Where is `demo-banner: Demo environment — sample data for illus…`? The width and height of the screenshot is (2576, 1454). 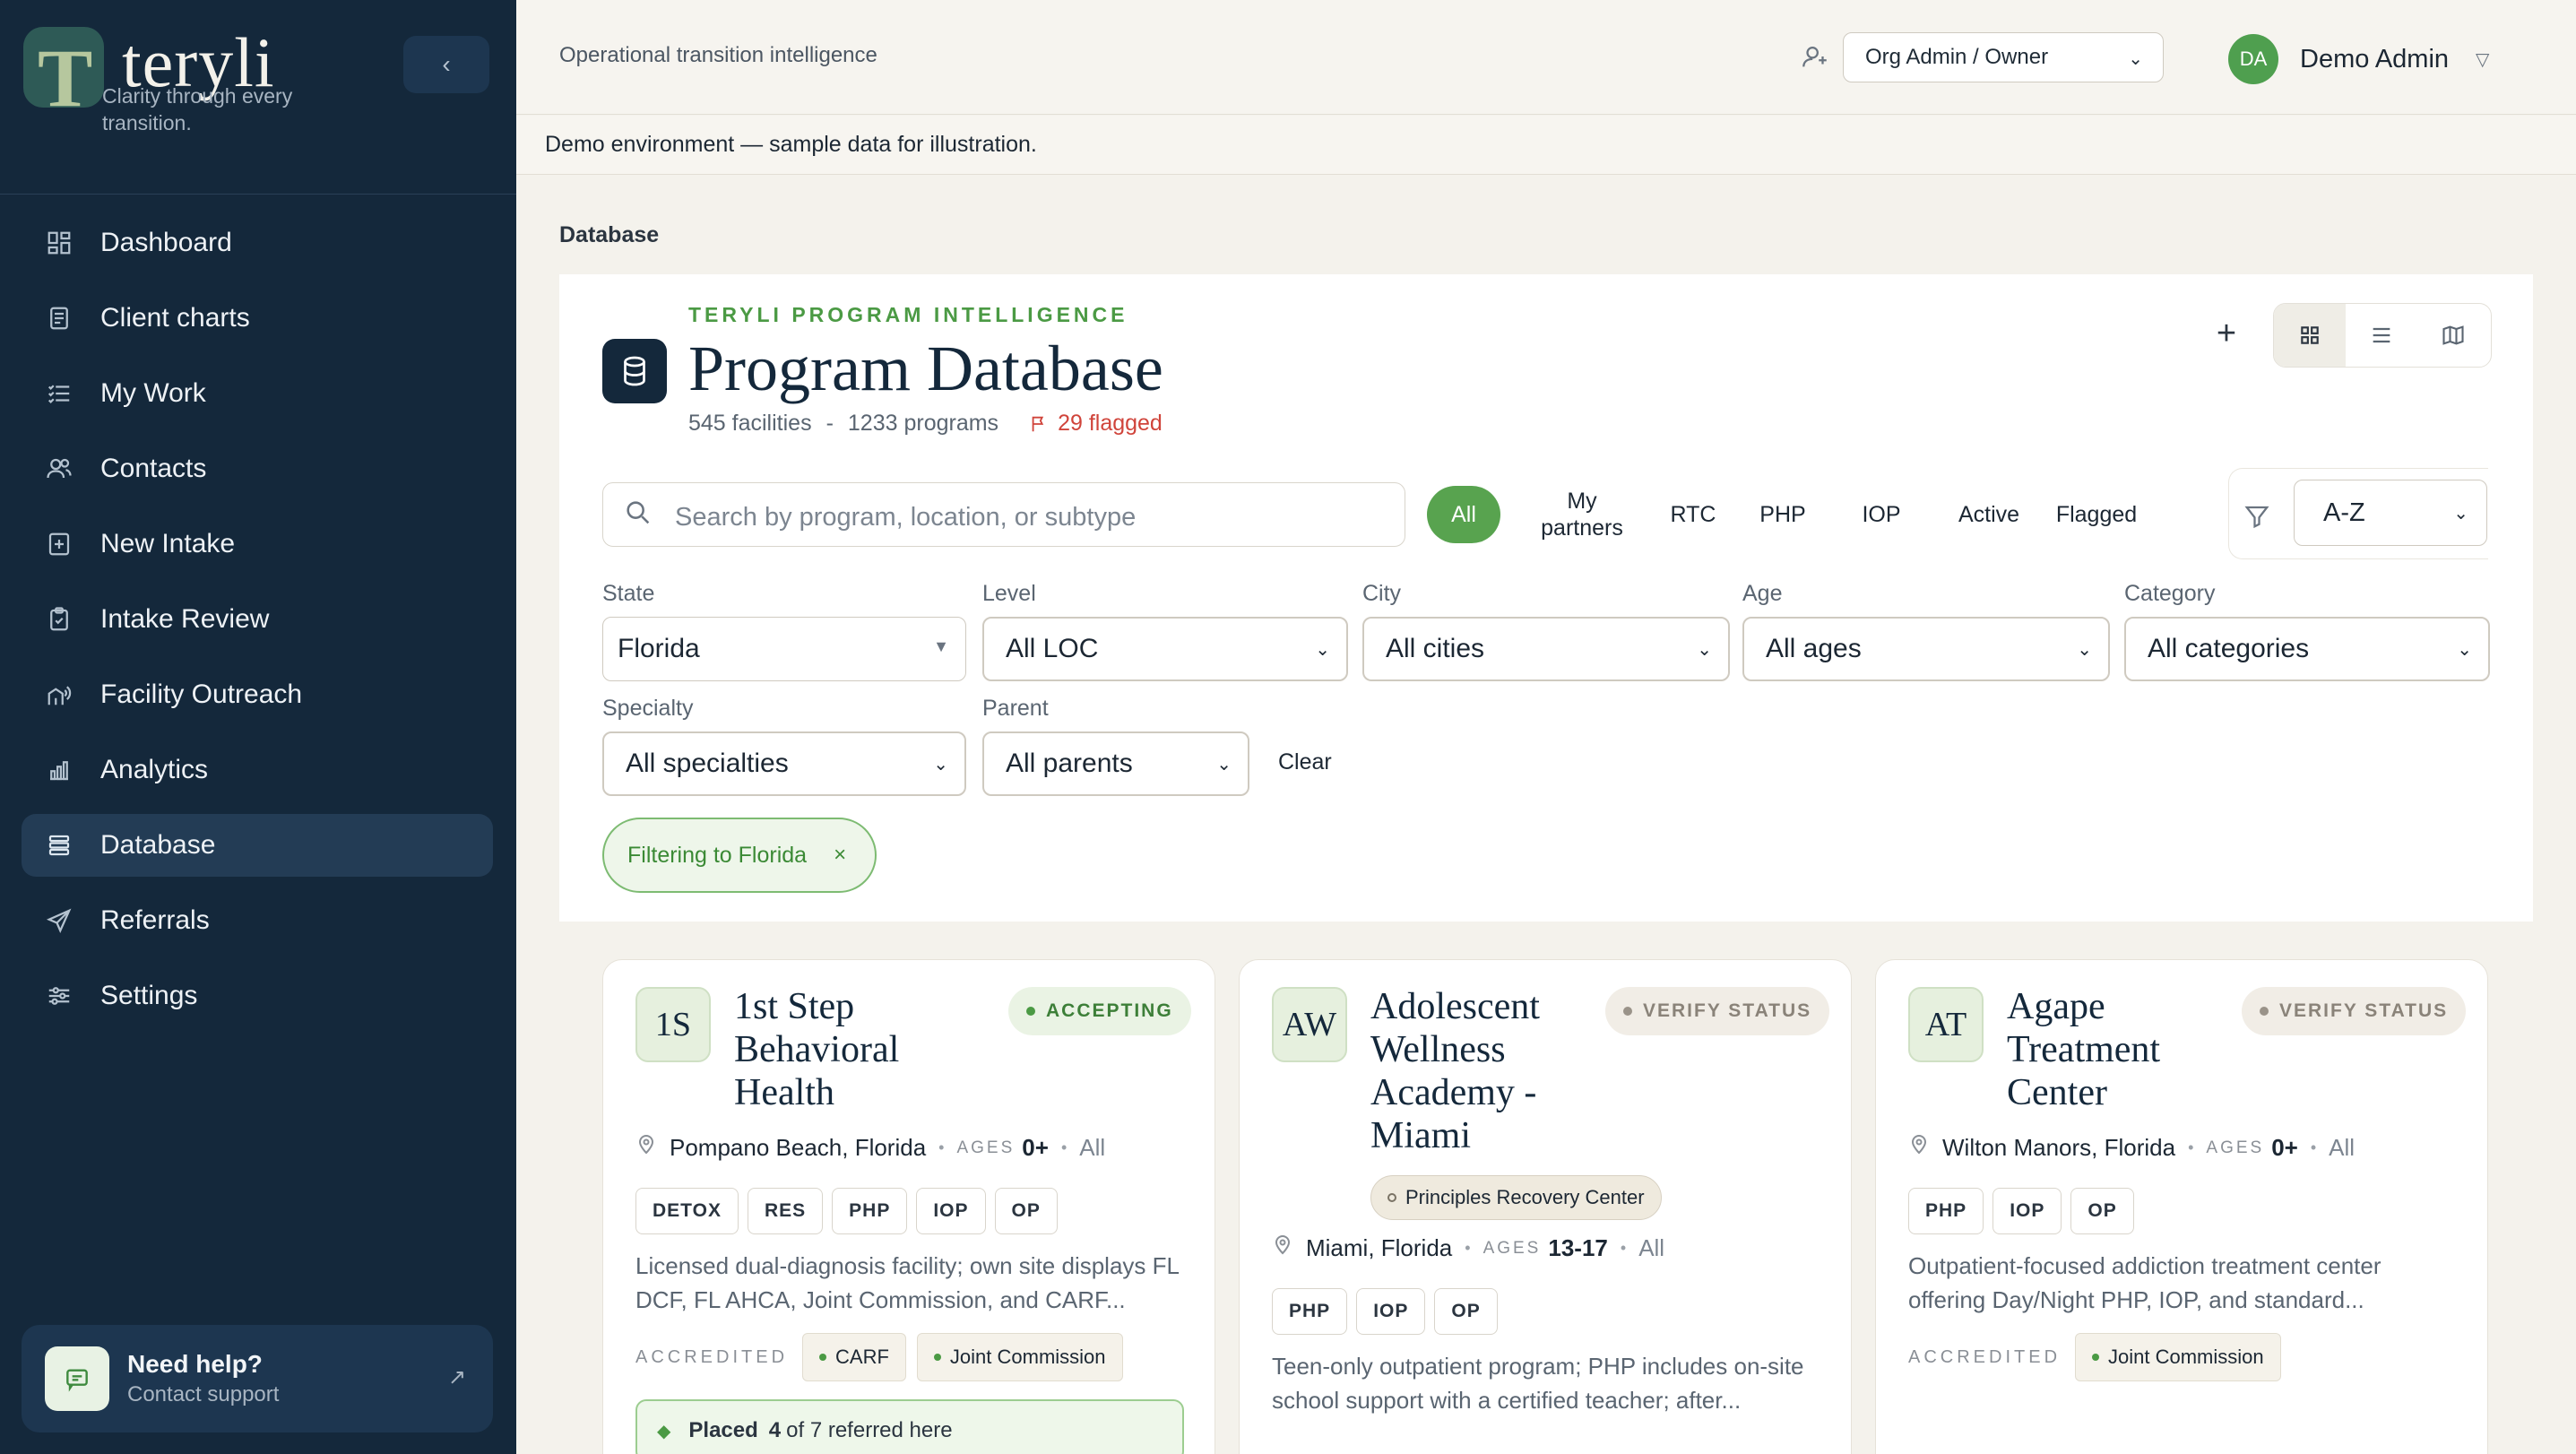 demo-banner: Demo environment — sample data for illus… is located at coordinates (1546, 145).